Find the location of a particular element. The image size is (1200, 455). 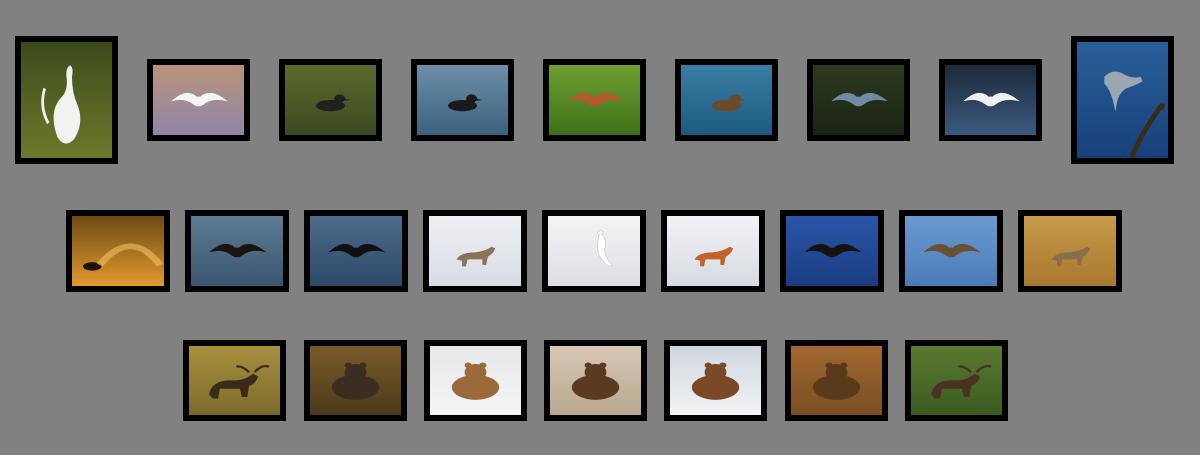

photo-bear-family is located at coordinates (595, 380).